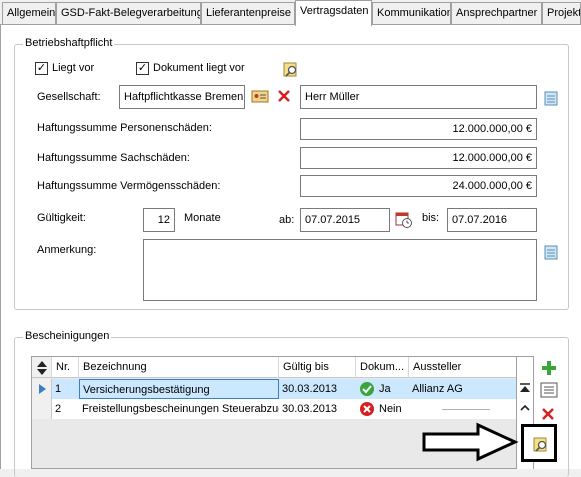  What do you see at coordinates (496, 13) in the screenshot?
I see `tab-ansprechpartner: Ansprechpartner` at bounding box center [496, 13].